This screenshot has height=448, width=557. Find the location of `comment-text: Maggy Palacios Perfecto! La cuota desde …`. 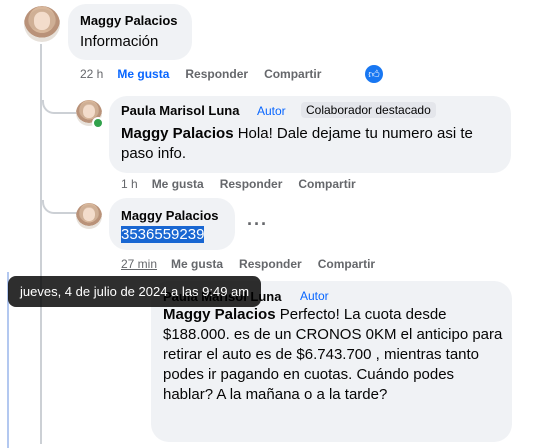

comment-text: Maggy Palacios Perfecto! La cuota desde … is located at coordinates (333, 355).